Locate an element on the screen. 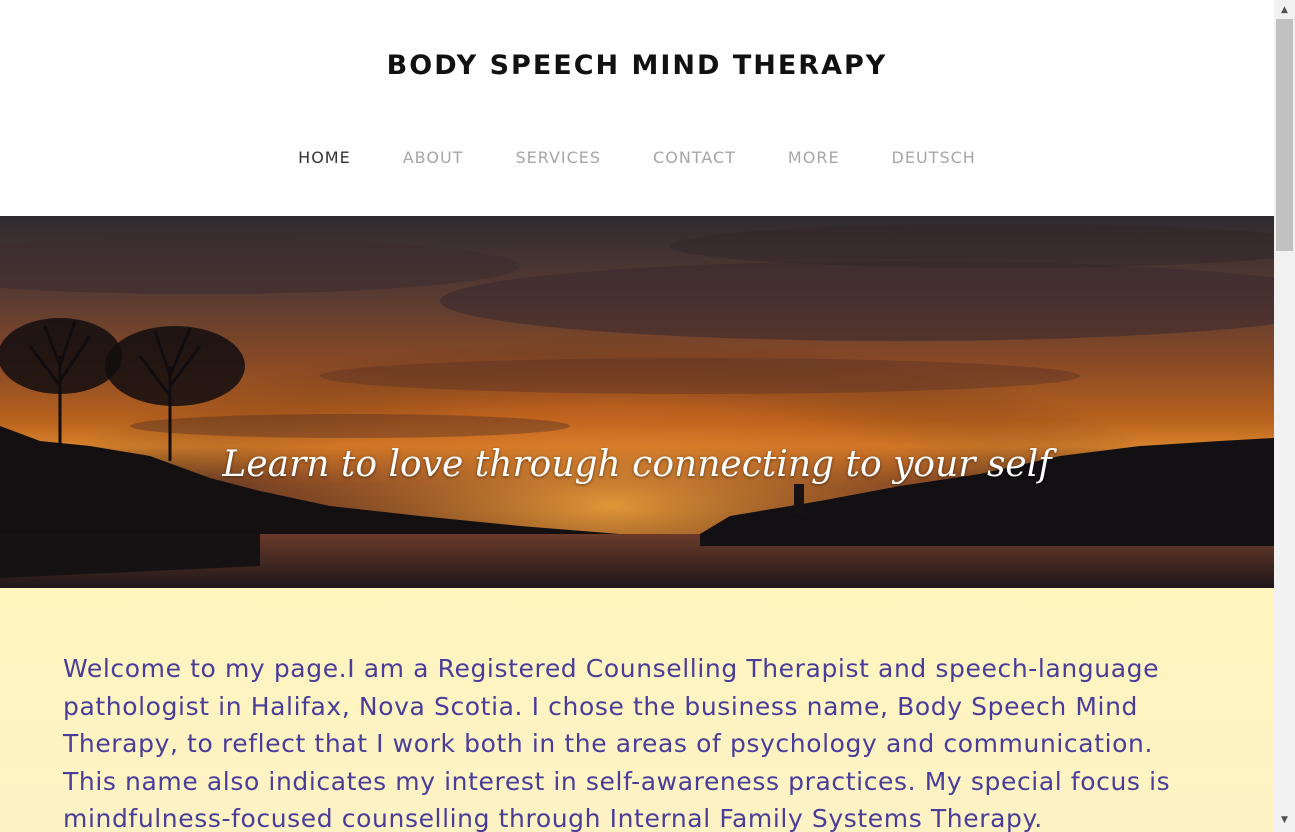 The height and width of the screenshot is (832, 1295). site-title: BODY SPEECH MIND THERAPY is located at coordinates (637, 65).